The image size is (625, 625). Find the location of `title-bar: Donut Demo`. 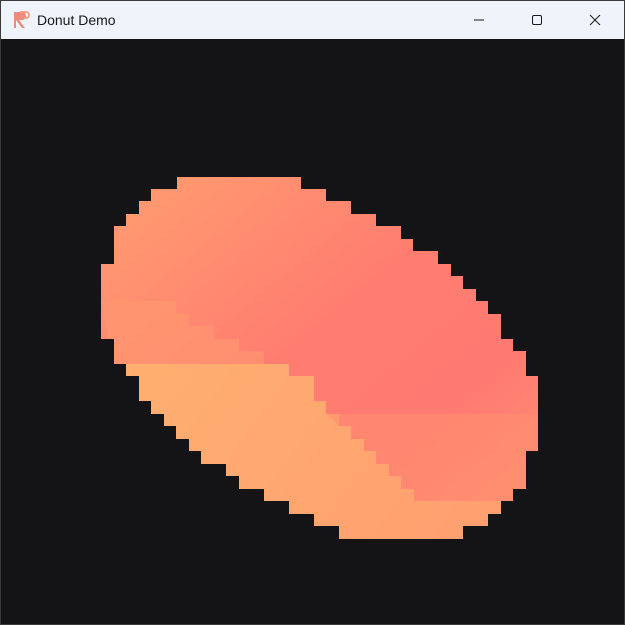

title-bar: Donut Demo is located at coordinates (312, 20).